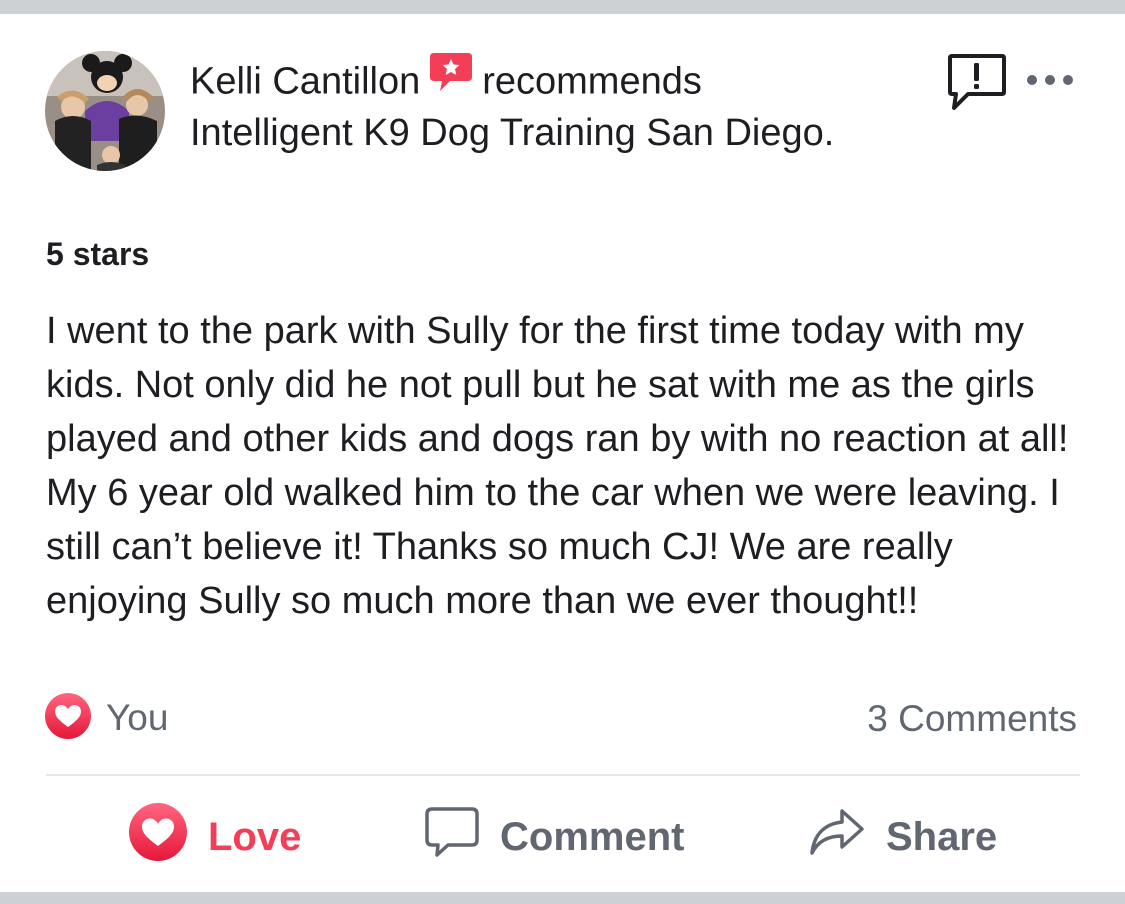 This screenshot has width=1125, height=904. What do you see at coordinates (972, 719) in the screenshot?
I see `comments-count-link: 3 Comments` at bounding box center [972, 719].